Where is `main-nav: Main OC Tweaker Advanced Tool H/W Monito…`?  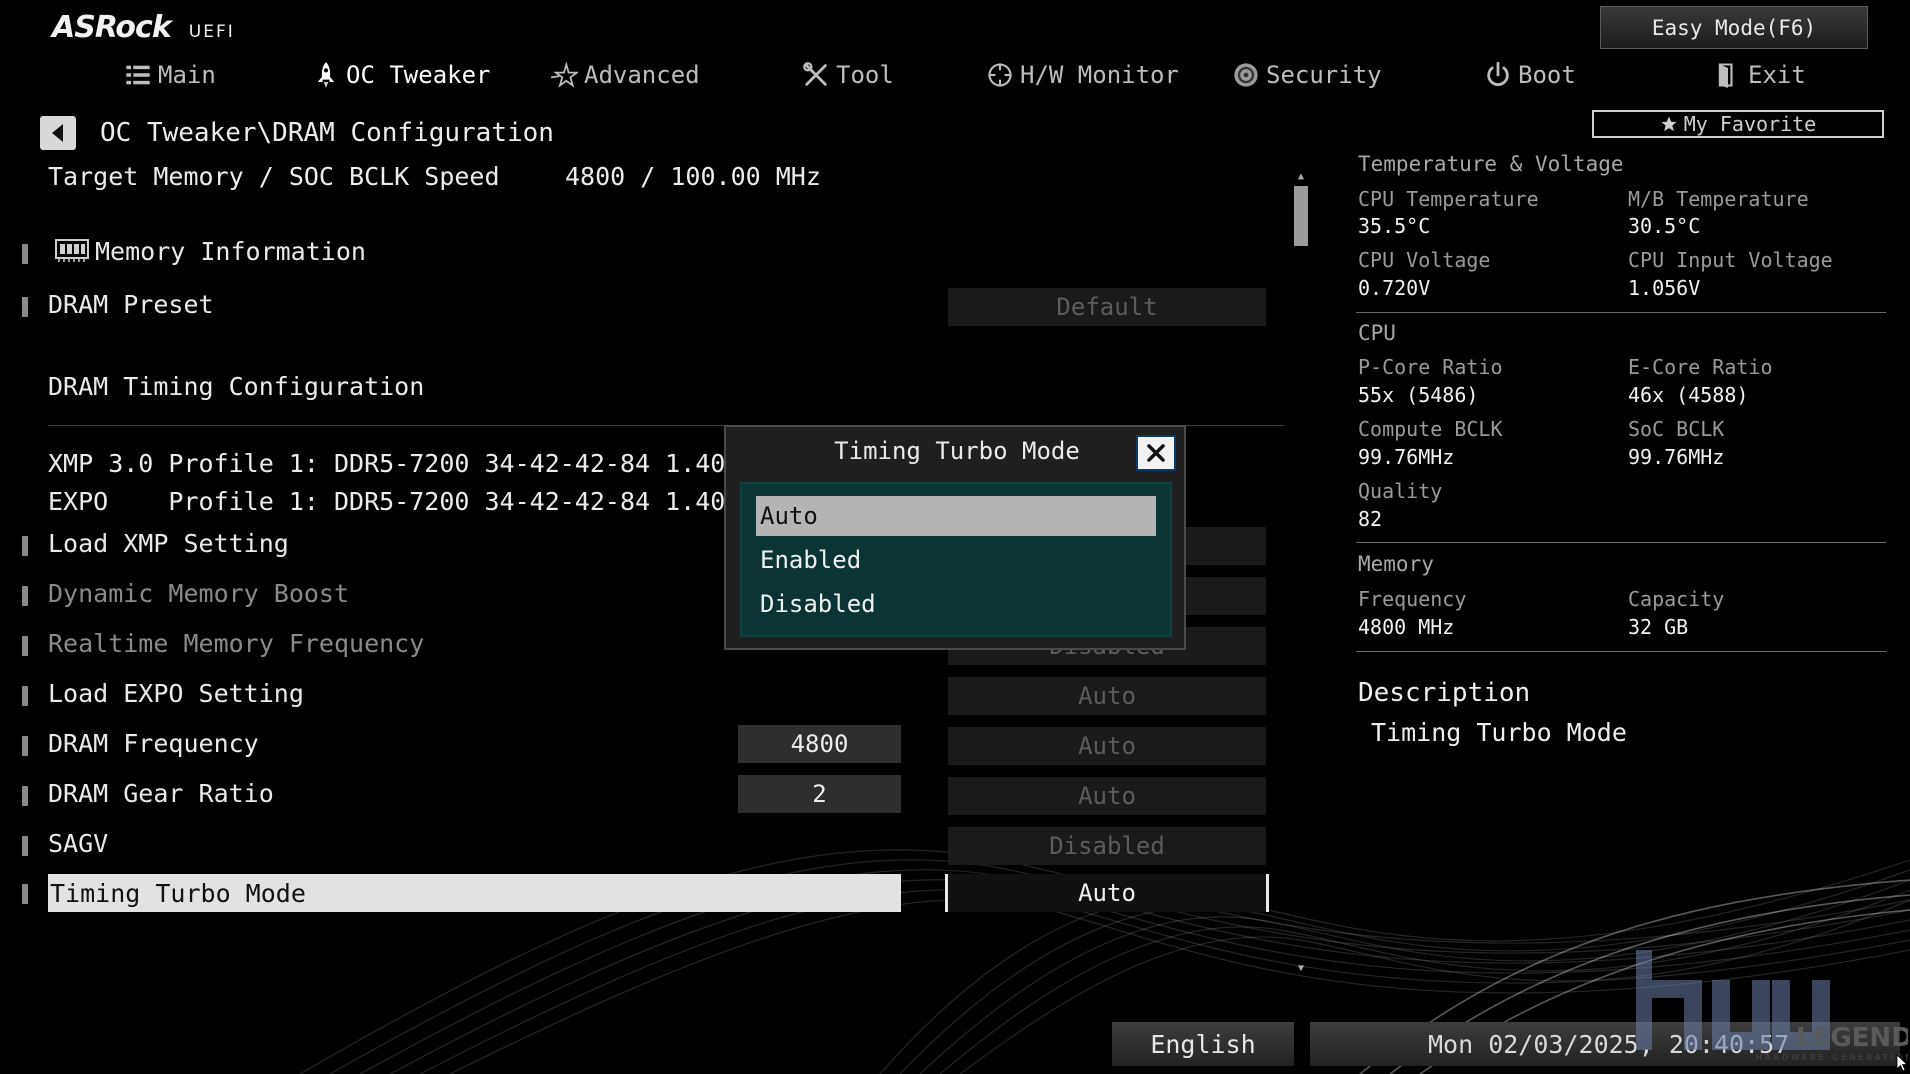
main-nav: Main OC Tweaker Advanced Tool H/W Monito… is located at coordinates (955, 75).